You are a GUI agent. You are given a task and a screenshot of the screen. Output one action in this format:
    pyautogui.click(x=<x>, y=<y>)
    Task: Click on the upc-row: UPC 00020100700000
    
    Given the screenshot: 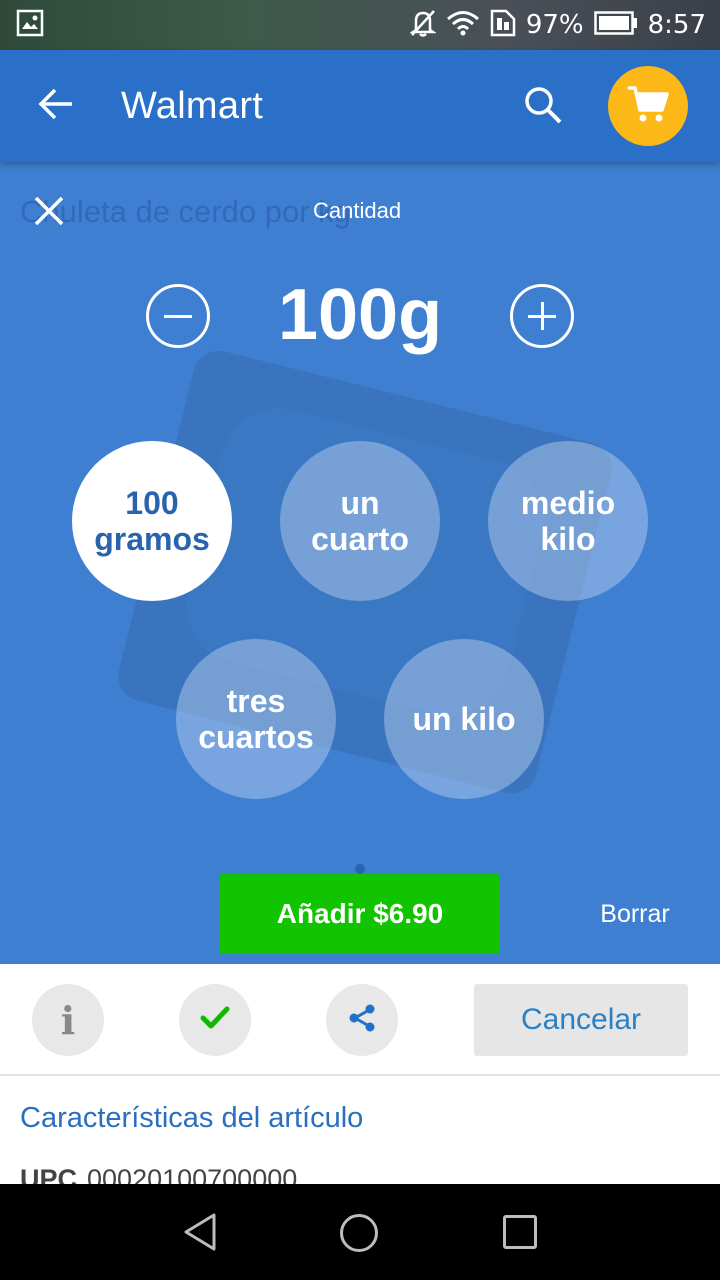 What is the action you would take?
    pyautogui.click(x=158, y=1174)
    